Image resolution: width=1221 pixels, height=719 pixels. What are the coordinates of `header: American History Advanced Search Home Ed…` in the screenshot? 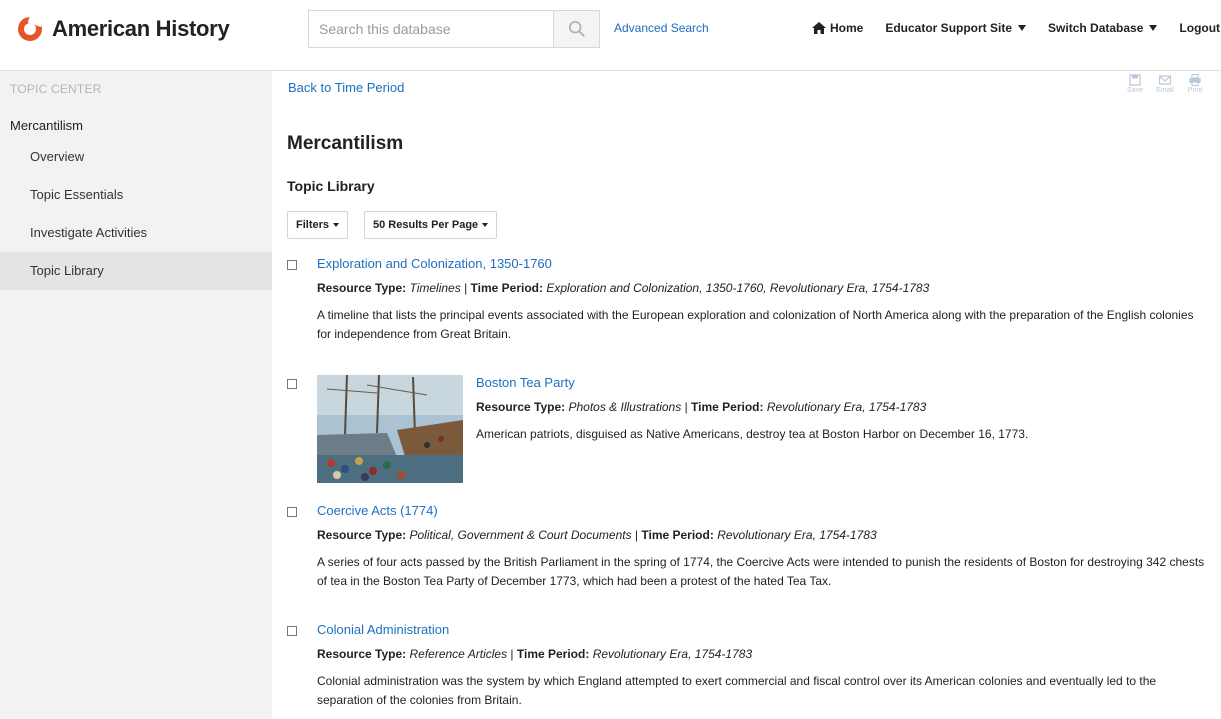 It's located at (610, 30).